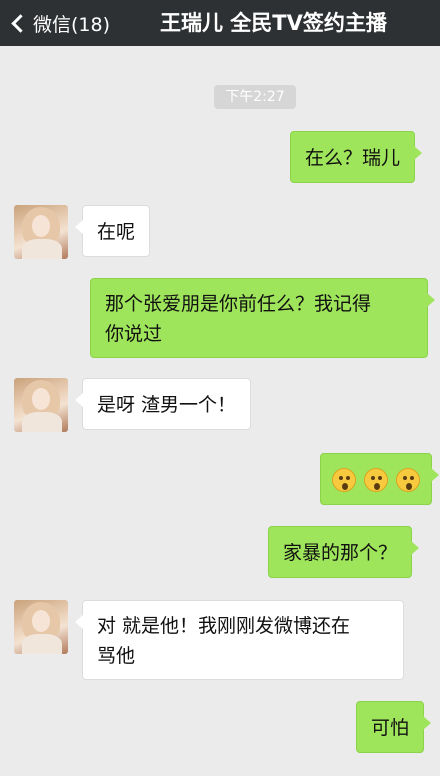 The height and width of the screenshot is (776, 440). What do you see at coordinates (163, 404) in the screenshot?
I see `incoming-message: 是呀 渣男一个！` at bounding box center [163, 404].